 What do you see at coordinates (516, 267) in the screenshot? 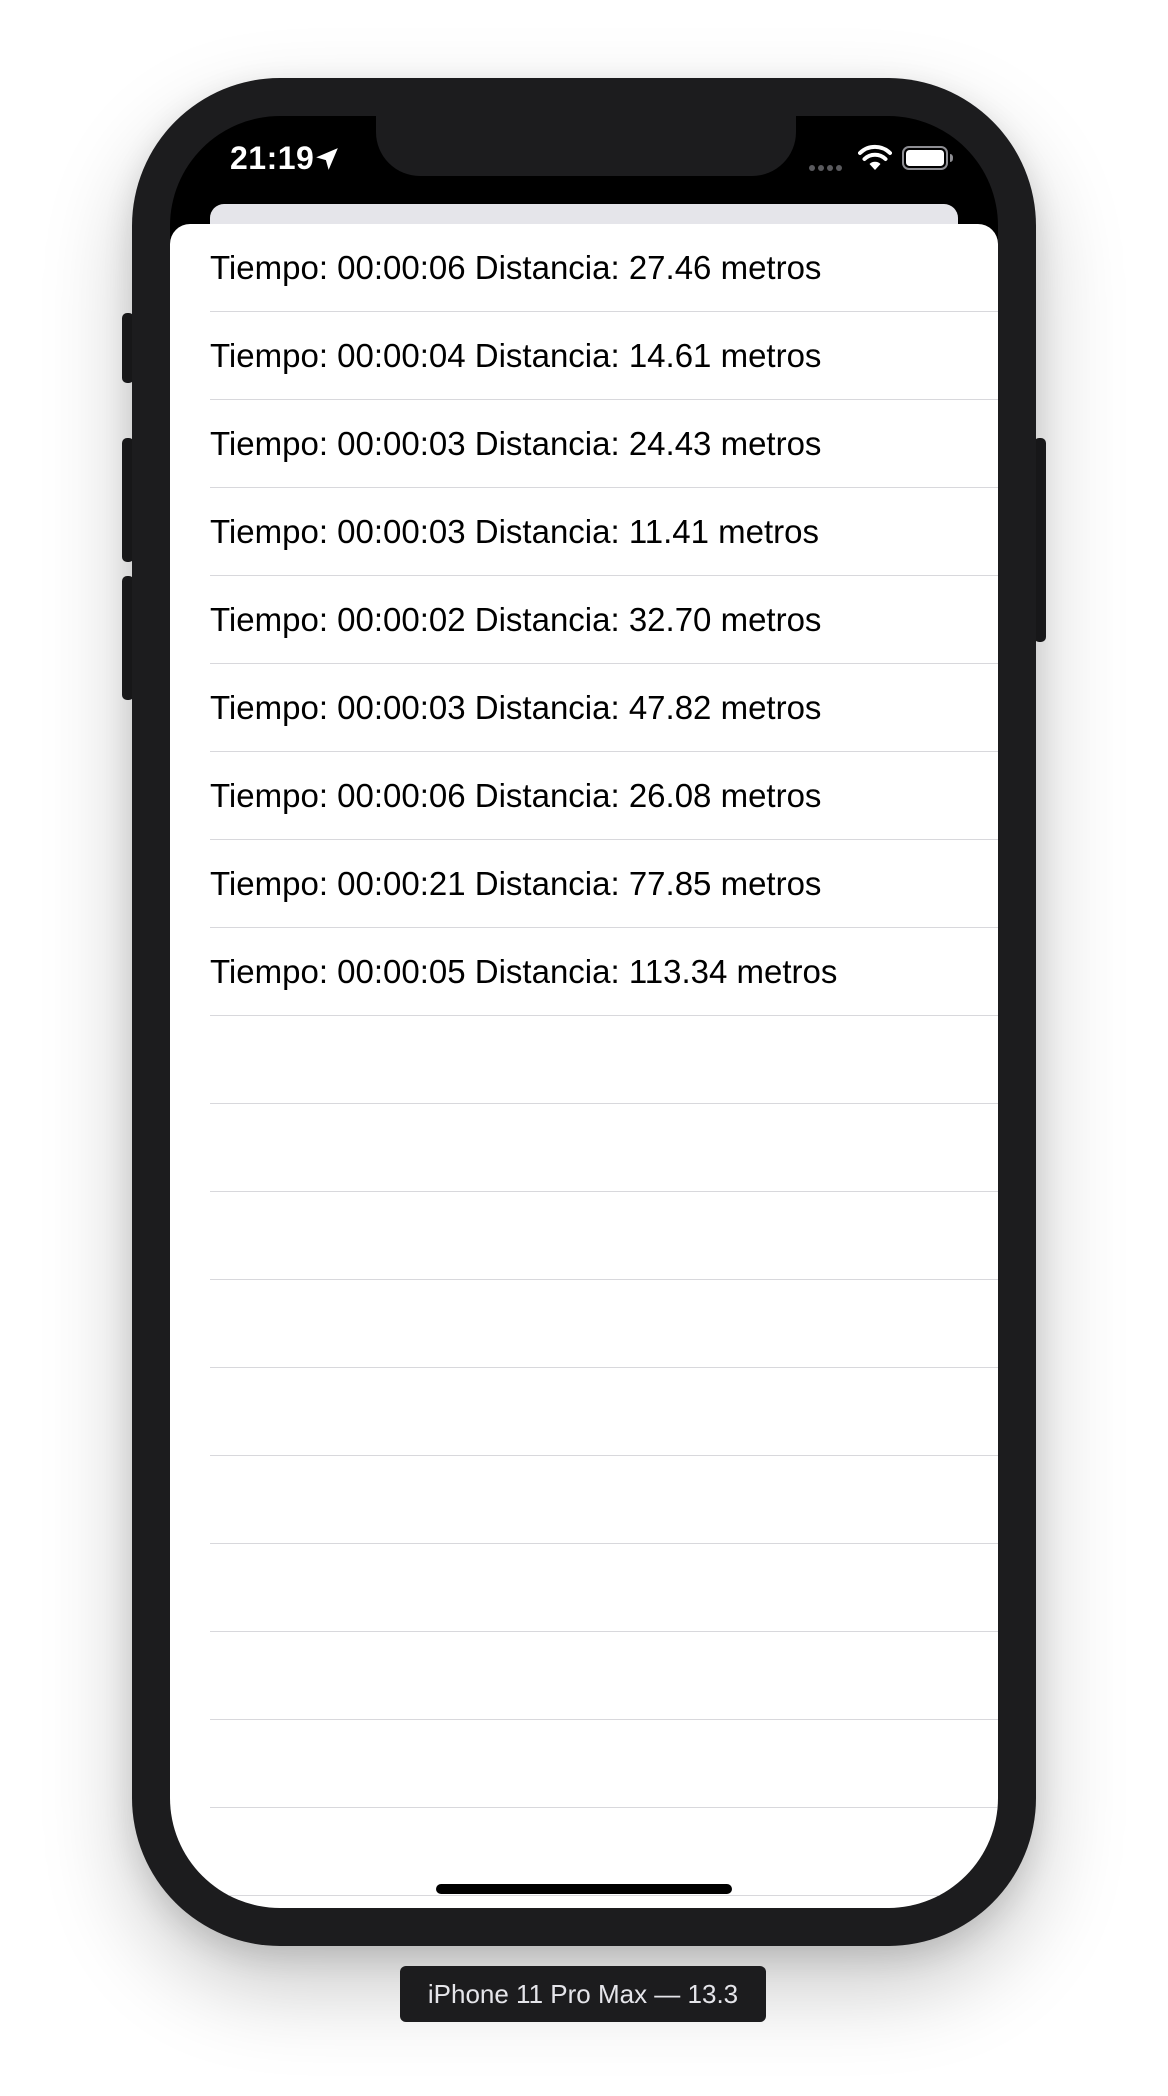
I see `list-item-label: Tiempo: 00:00:06 Distancia: 27.46 metros` at bounding box center [516, 267].